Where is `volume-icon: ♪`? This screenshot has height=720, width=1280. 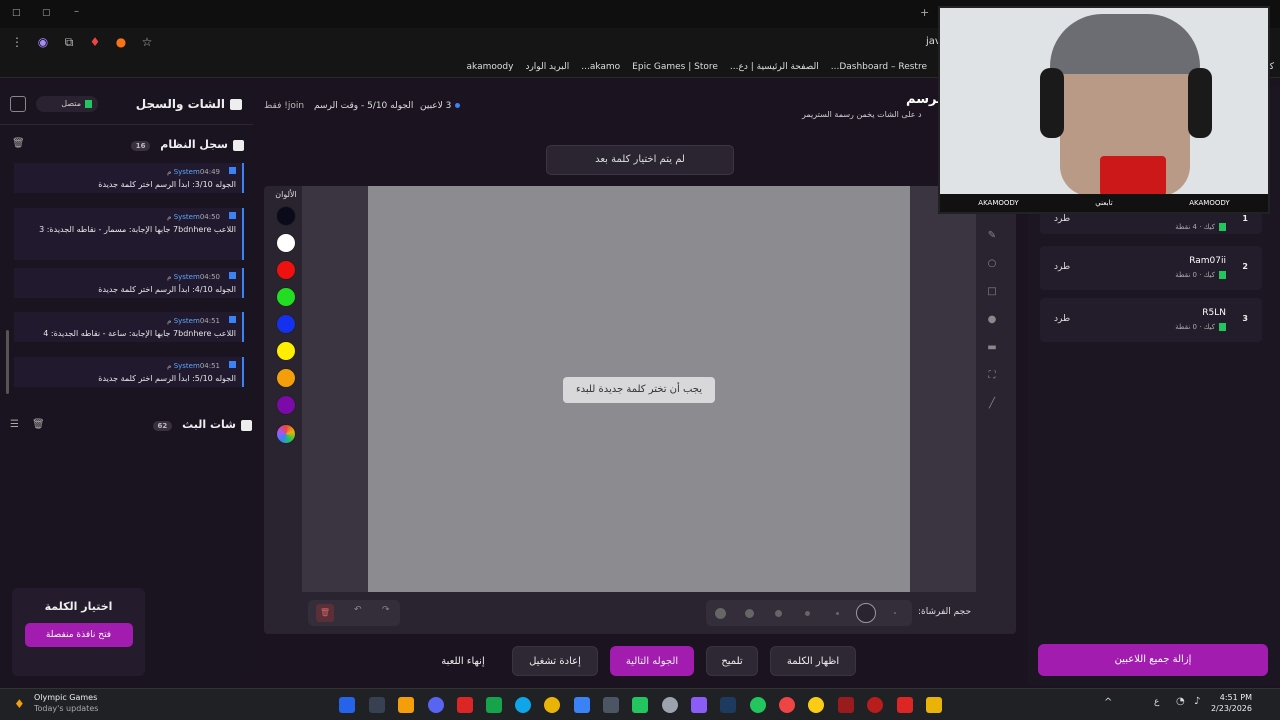 volume-icon: ♪ is located at coordinates (1197, 701).